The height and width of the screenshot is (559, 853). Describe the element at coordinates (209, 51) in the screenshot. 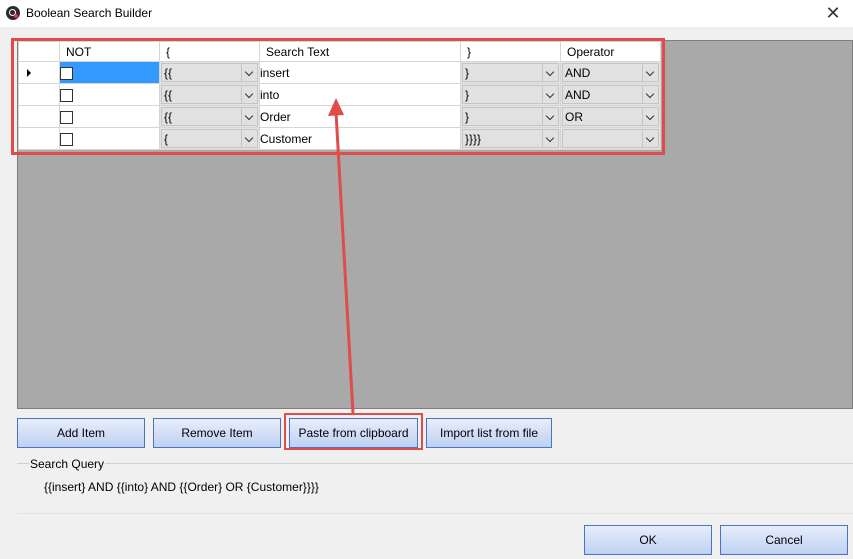

I see `column-header-open-brace: {` at that location.